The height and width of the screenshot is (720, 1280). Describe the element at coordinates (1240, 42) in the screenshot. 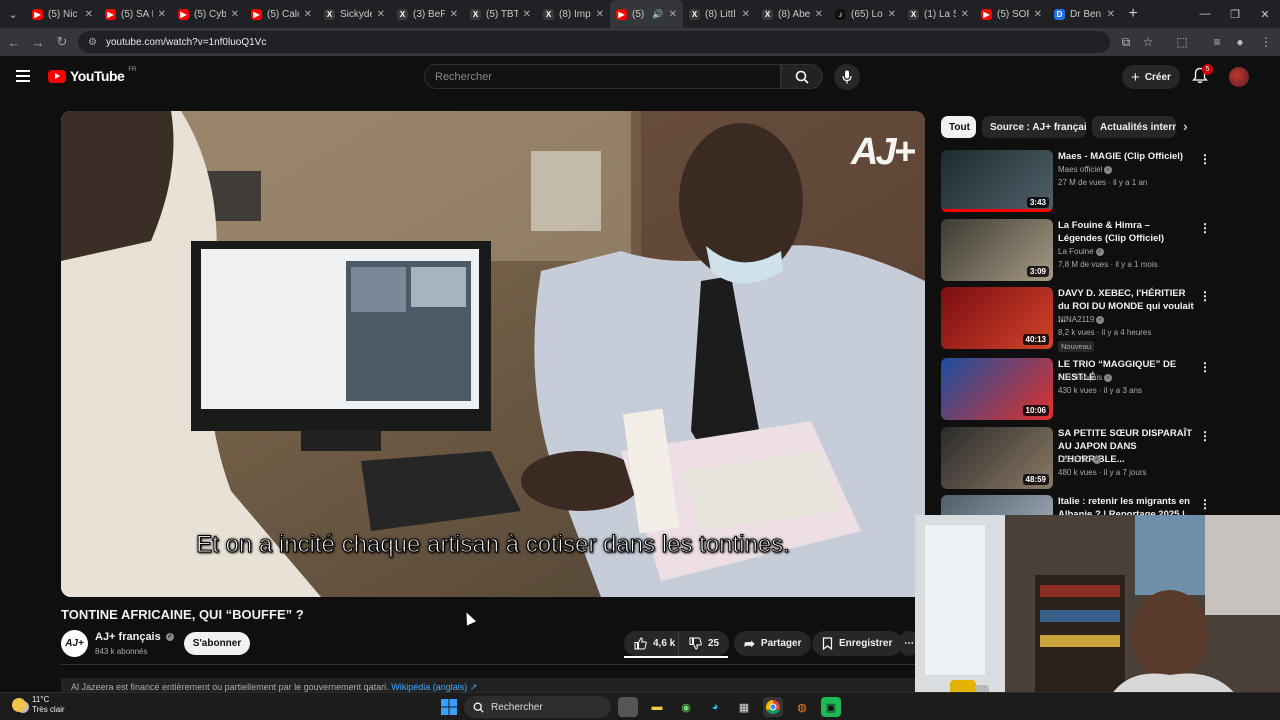

I see `profile-icon: ●` at that location.